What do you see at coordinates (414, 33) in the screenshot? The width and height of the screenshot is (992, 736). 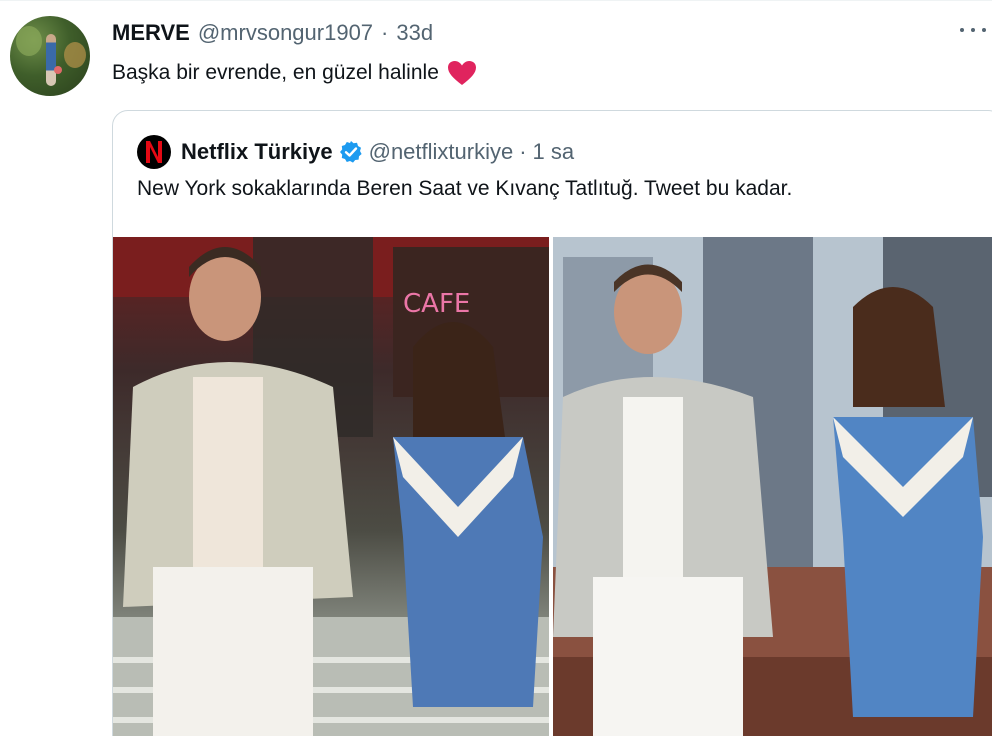 I see `timestamp: 33d` at bounding box center [414, 33].